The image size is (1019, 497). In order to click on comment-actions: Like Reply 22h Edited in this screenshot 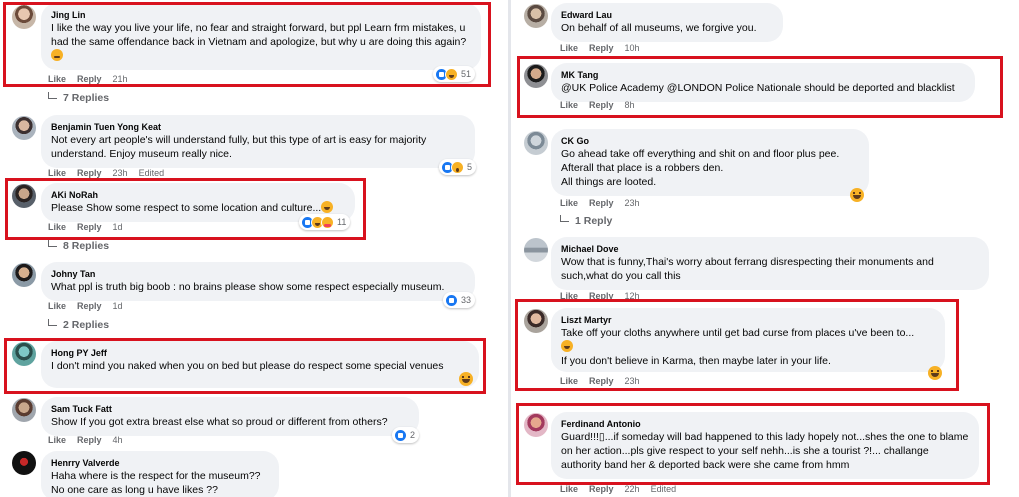, I will do `click(623, 489)`.